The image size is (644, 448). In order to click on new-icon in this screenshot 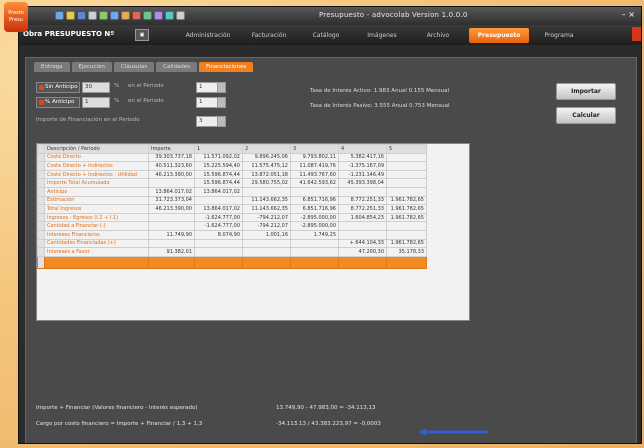, I will do `click(59, 15)`.